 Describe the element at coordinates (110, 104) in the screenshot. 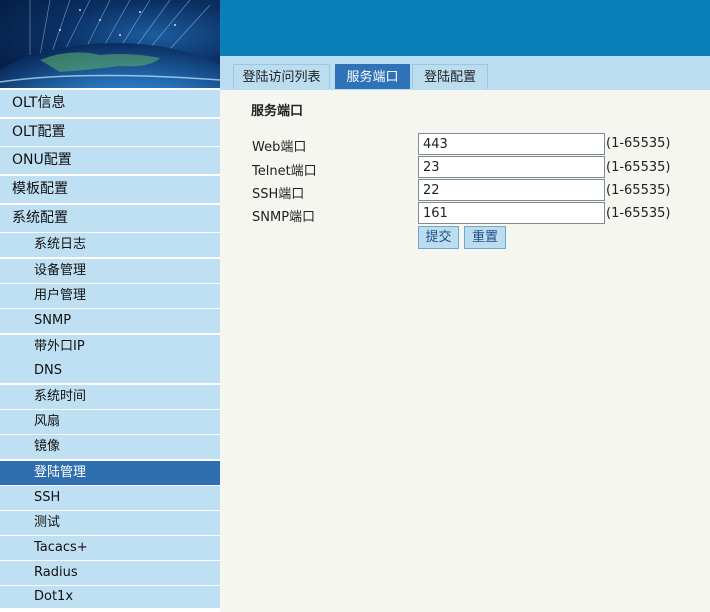

I see `sidebar-item-olt-info: OLT信息` at that location.